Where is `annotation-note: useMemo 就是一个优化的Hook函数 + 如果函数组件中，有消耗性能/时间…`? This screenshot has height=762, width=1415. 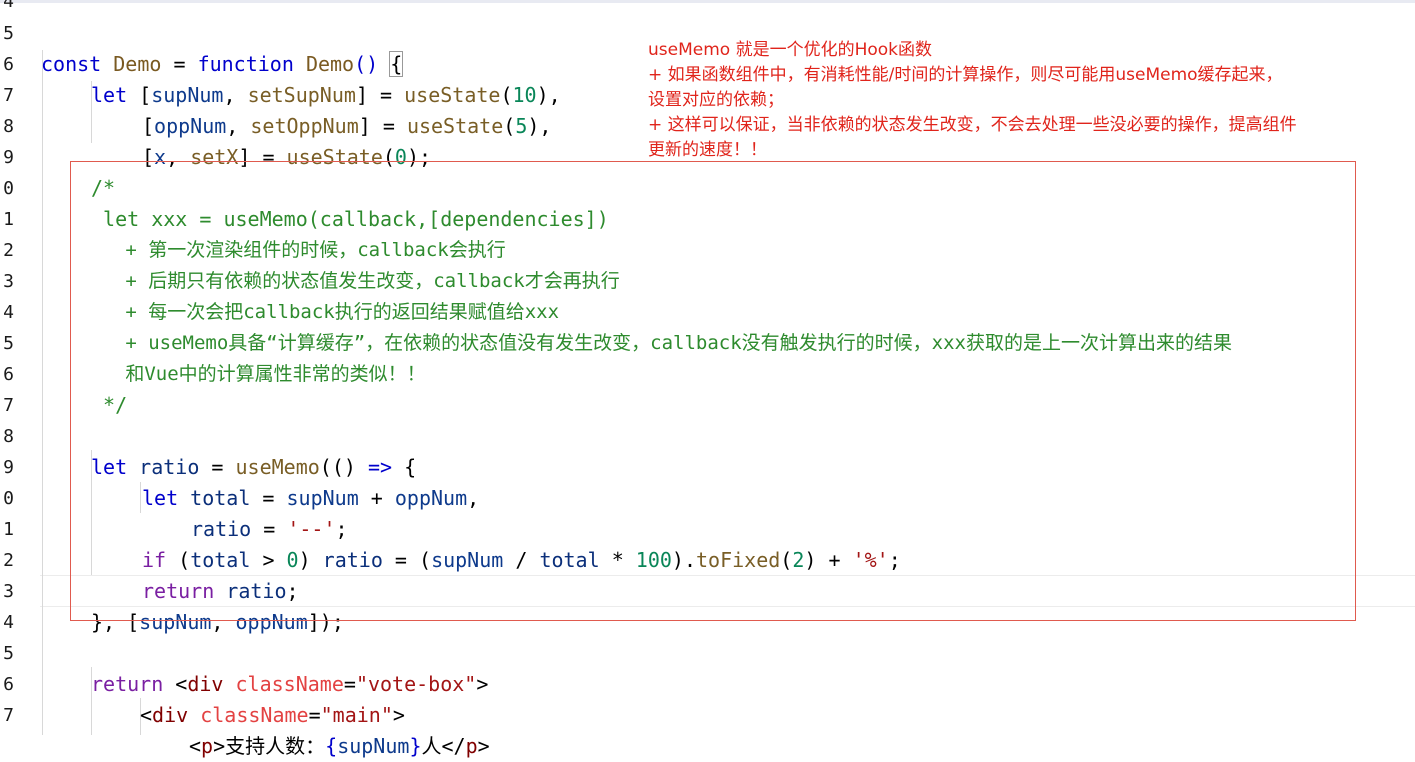 annotation-note: useMemo 就是一个优化的Hook函数 + 如果函数组件中，有消耗性能/时间… is located at coordinates (1028, 100).